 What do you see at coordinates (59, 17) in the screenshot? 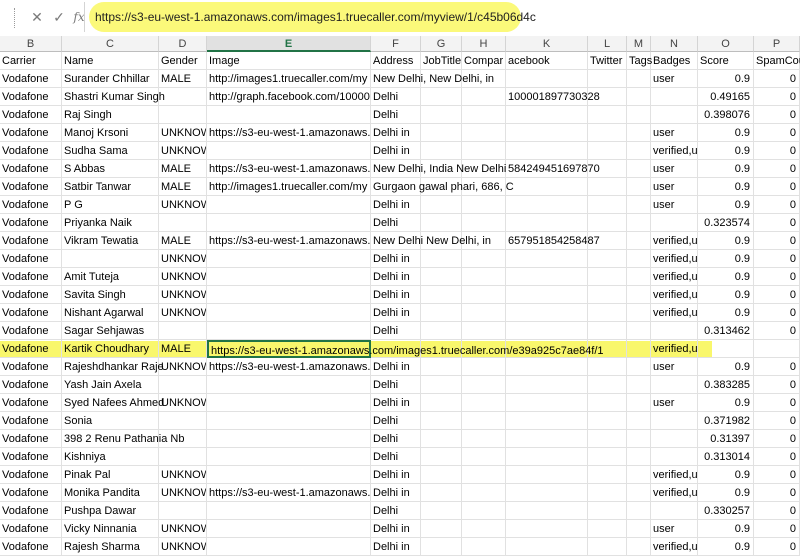
I see `check-icon: ✓` at bounding box center [59, 17].